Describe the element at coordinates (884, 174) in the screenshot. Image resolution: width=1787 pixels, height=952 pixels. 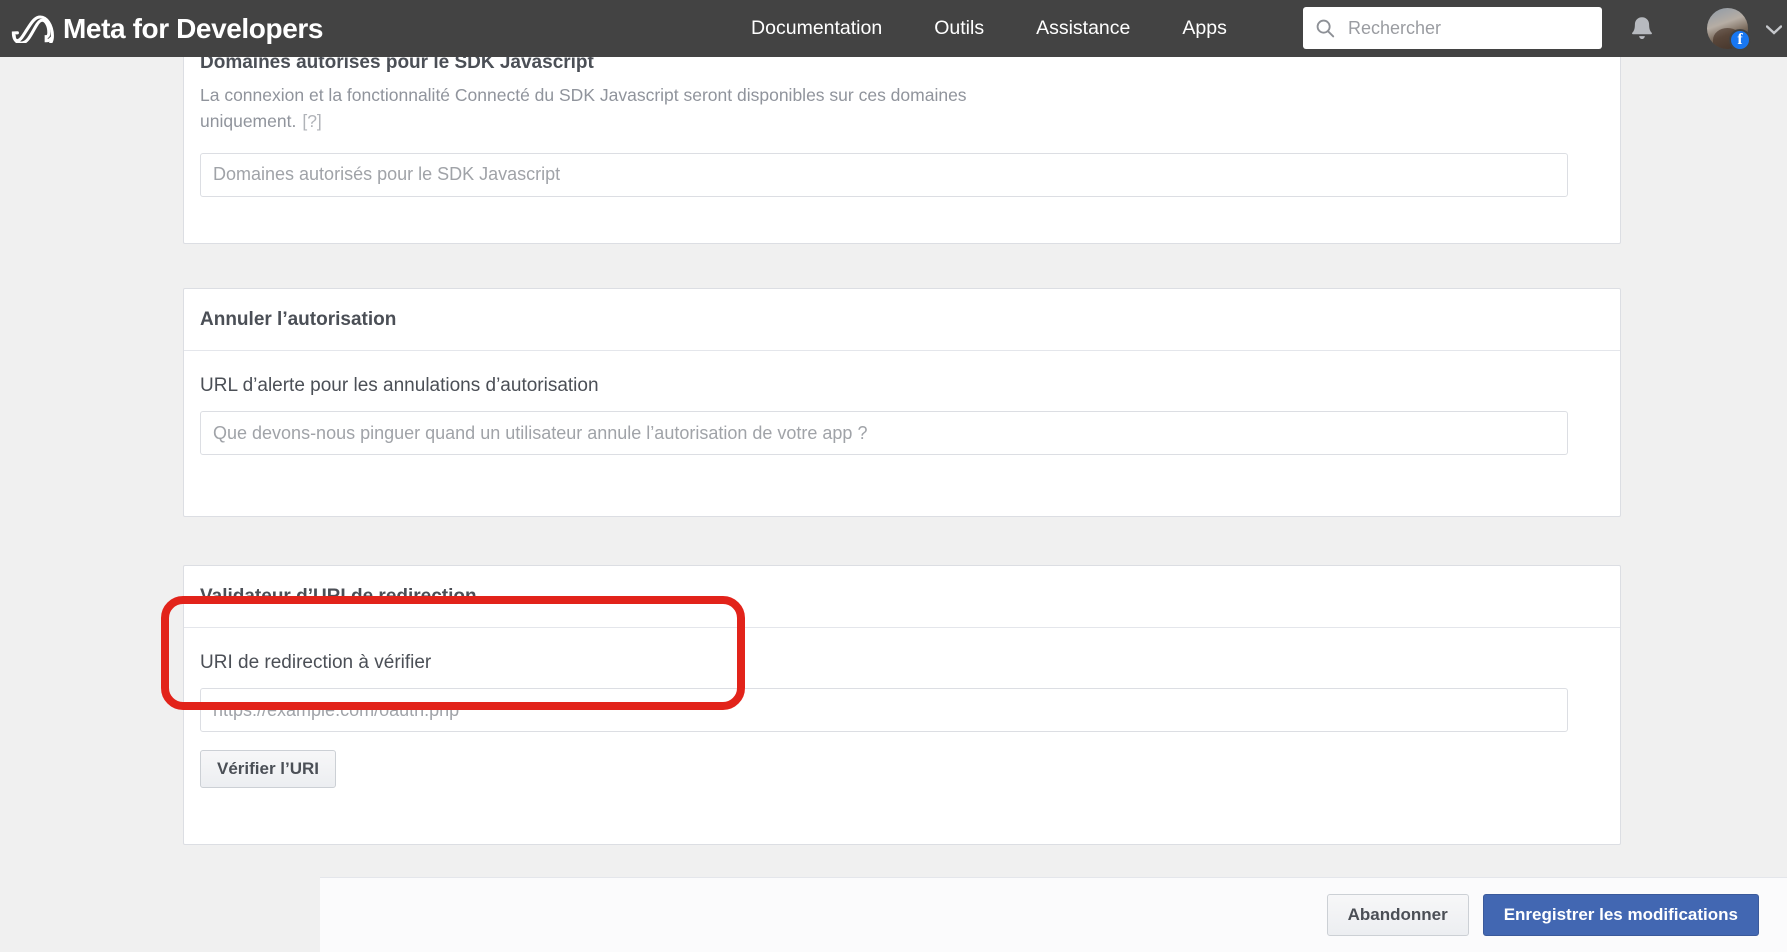
I see `javascript-sdk-domains-input` at that location.